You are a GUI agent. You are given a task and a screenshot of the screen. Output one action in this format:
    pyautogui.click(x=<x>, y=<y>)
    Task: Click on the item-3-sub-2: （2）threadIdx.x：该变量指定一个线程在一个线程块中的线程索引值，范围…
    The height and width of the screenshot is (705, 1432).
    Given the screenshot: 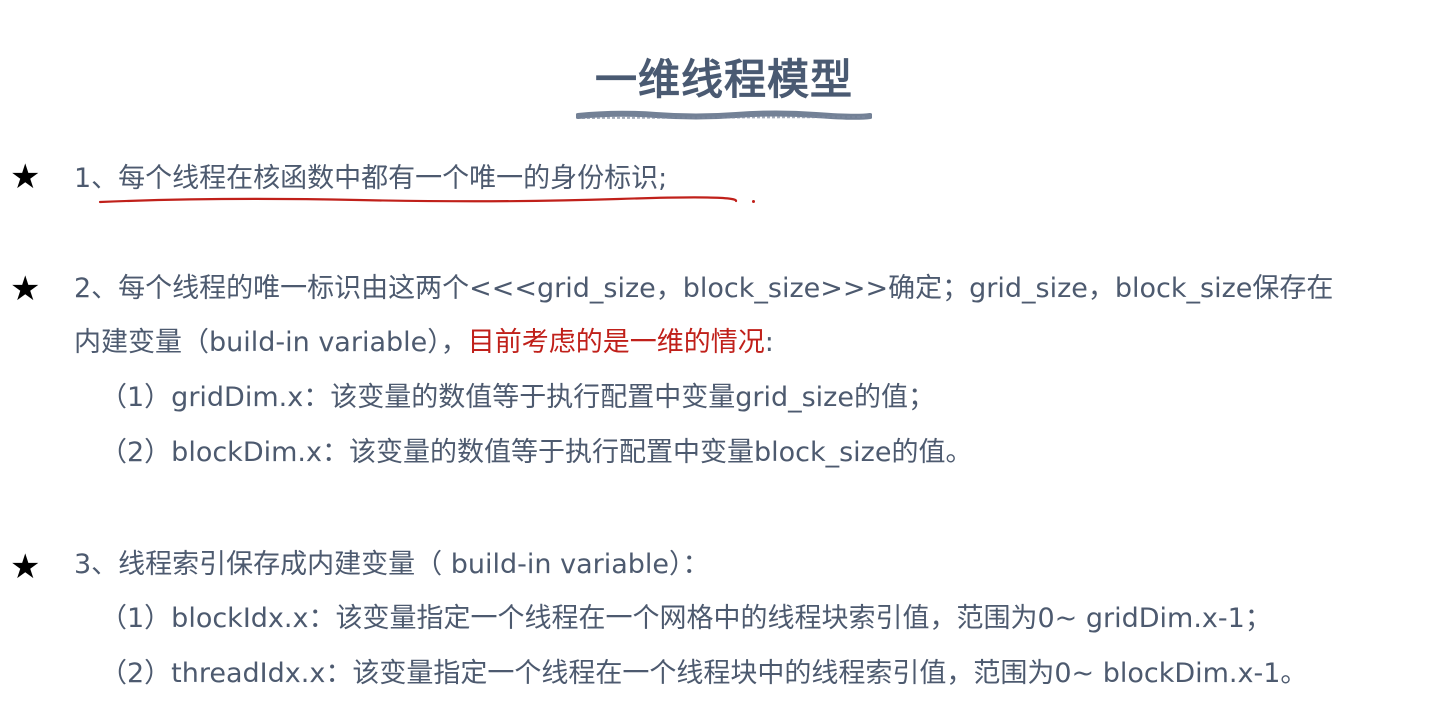 What is the action you would take?
    pyautogui.click(x=704, y=673)
    